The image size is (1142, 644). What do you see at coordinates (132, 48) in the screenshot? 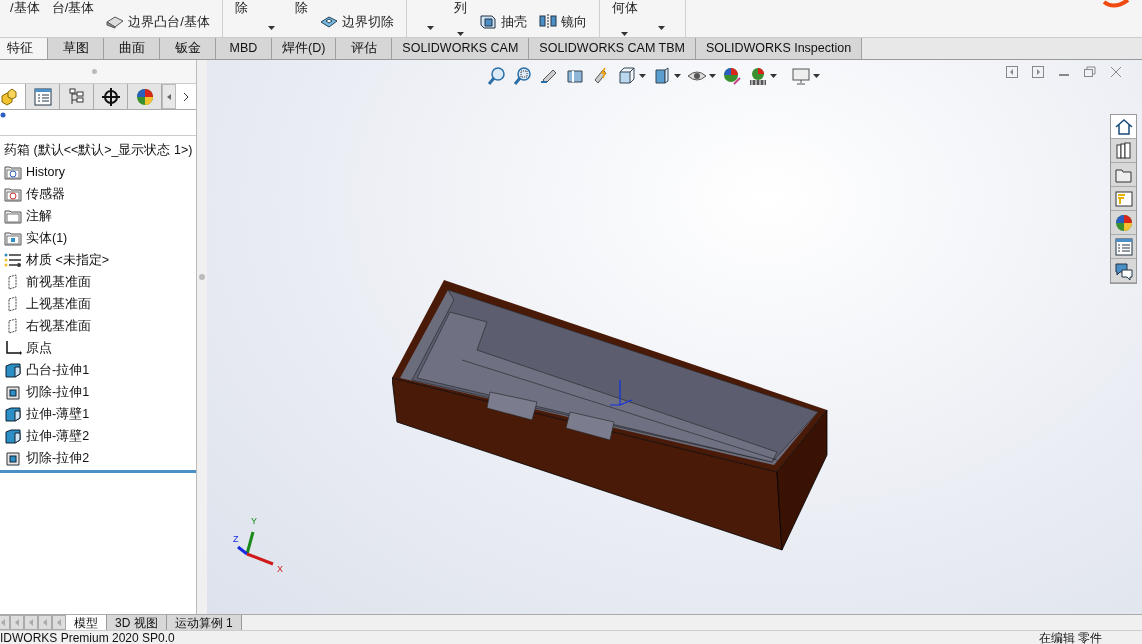
I see `command-tab: 曲面` at bounding box center [132, 48].